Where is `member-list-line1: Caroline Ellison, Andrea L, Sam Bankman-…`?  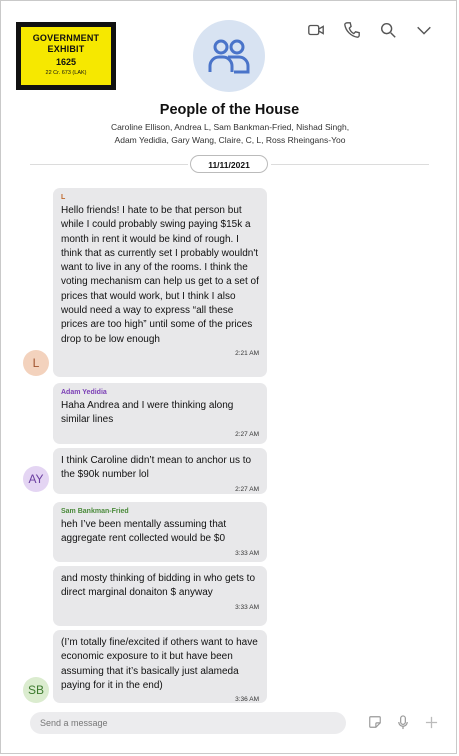 member-list-line1: Caroline Ellison, Andrea L, Sam Bankman-… is located at coordinates (230, 127).